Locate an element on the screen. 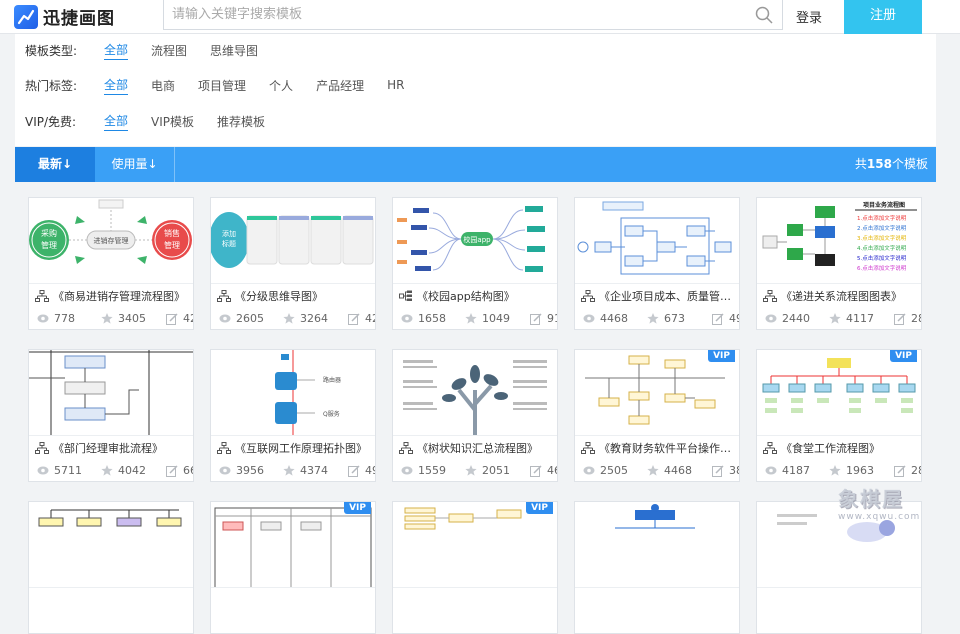 This screenshot has height=634, width=960. template-thumbnail: 采购 管理 销售 管理 进销存管理 is located at coordinates (111, 241).